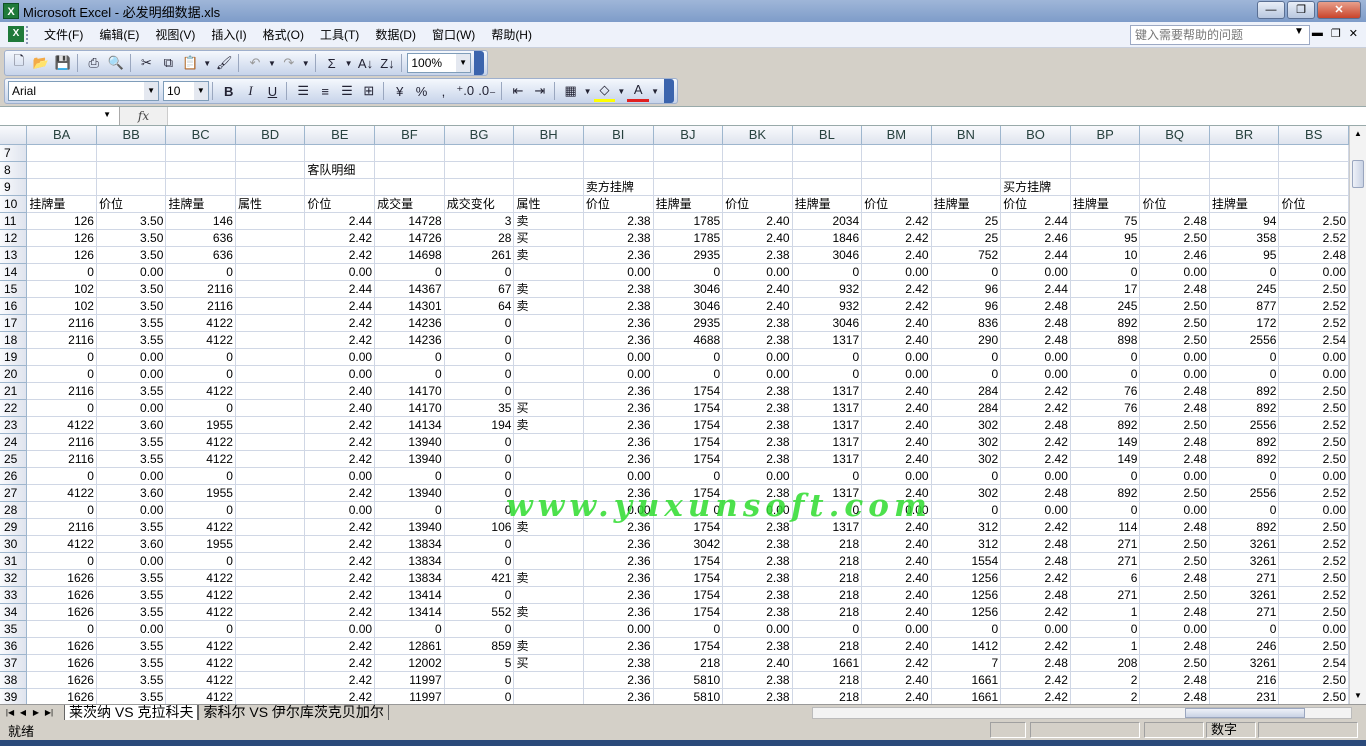  Describe the element at coordinates (409, 459) in the screenshot. I see `cell: 13940` at that location.